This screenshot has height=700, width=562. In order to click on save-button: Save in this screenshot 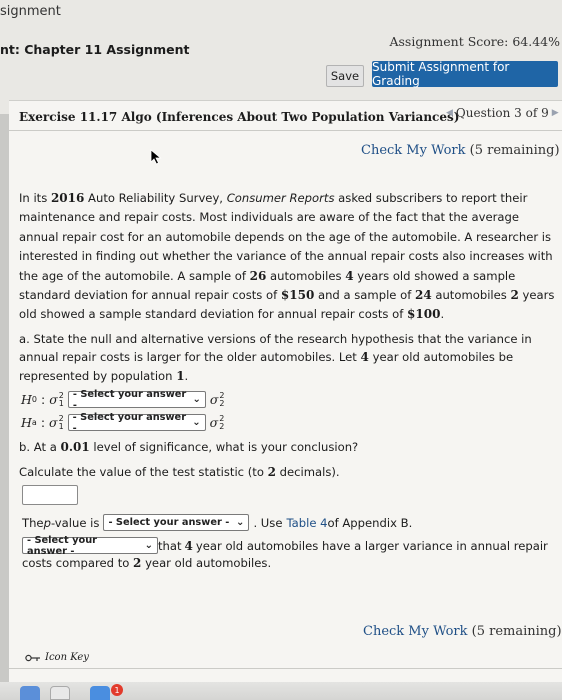, I will do `click(345, 76)`.